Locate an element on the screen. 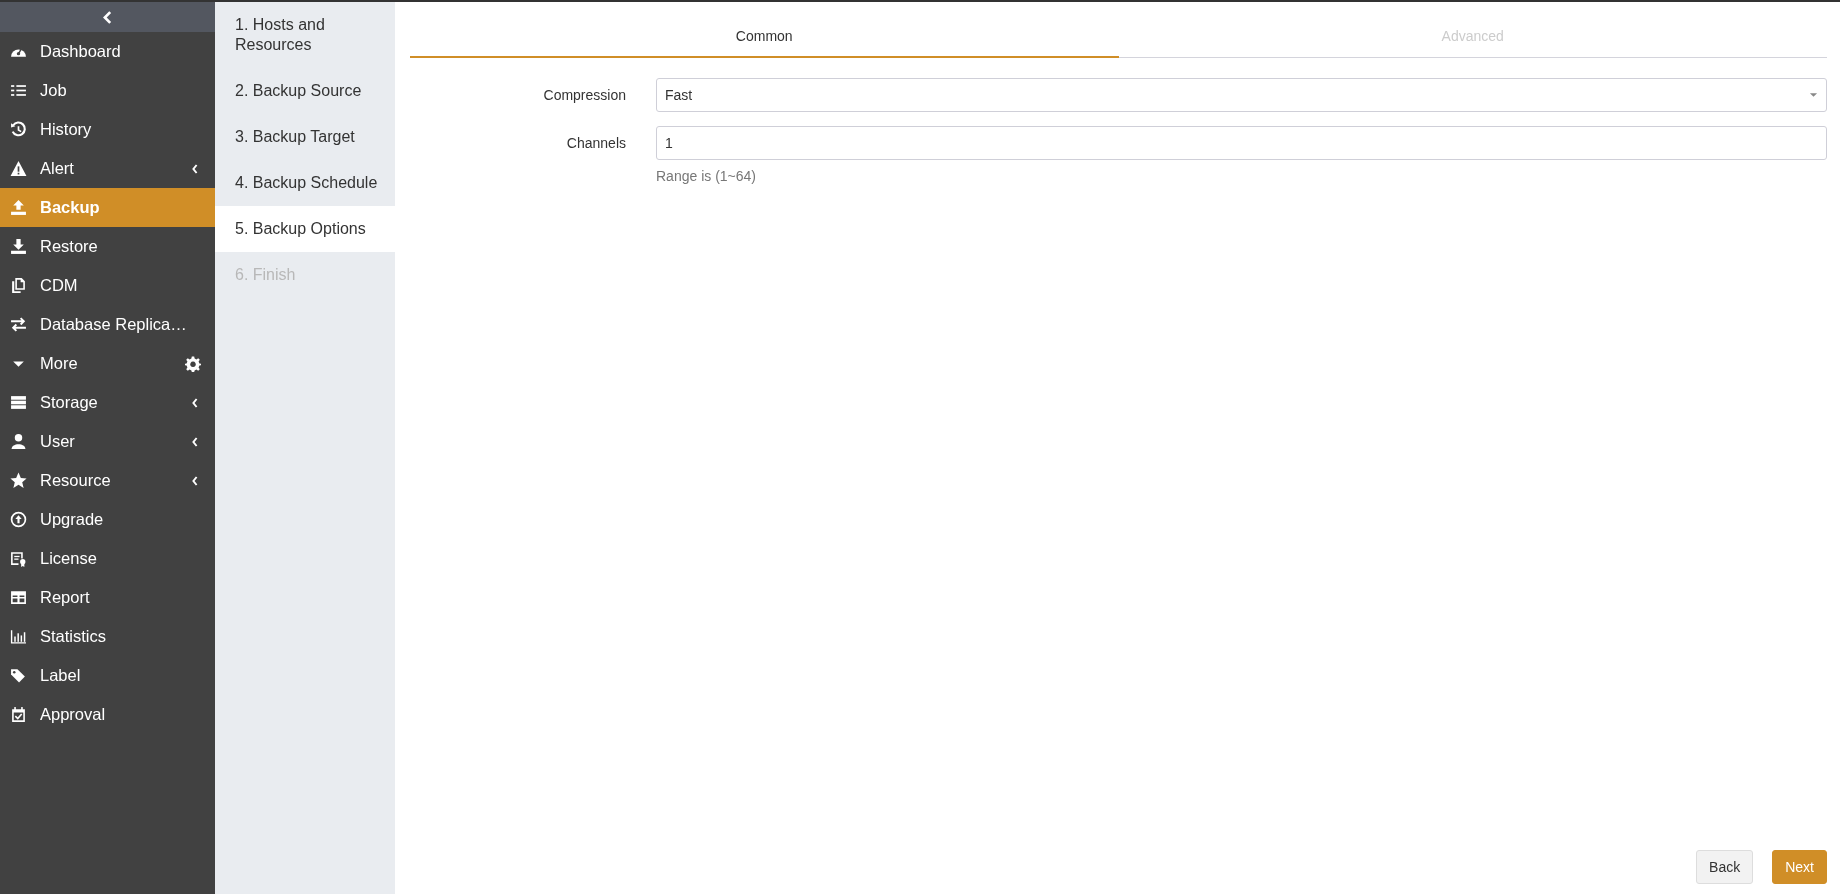 The height and width of the screenshot is (894, 1840). wizard-step: 4. Backup Schedule is located at coordinates (305, 183).